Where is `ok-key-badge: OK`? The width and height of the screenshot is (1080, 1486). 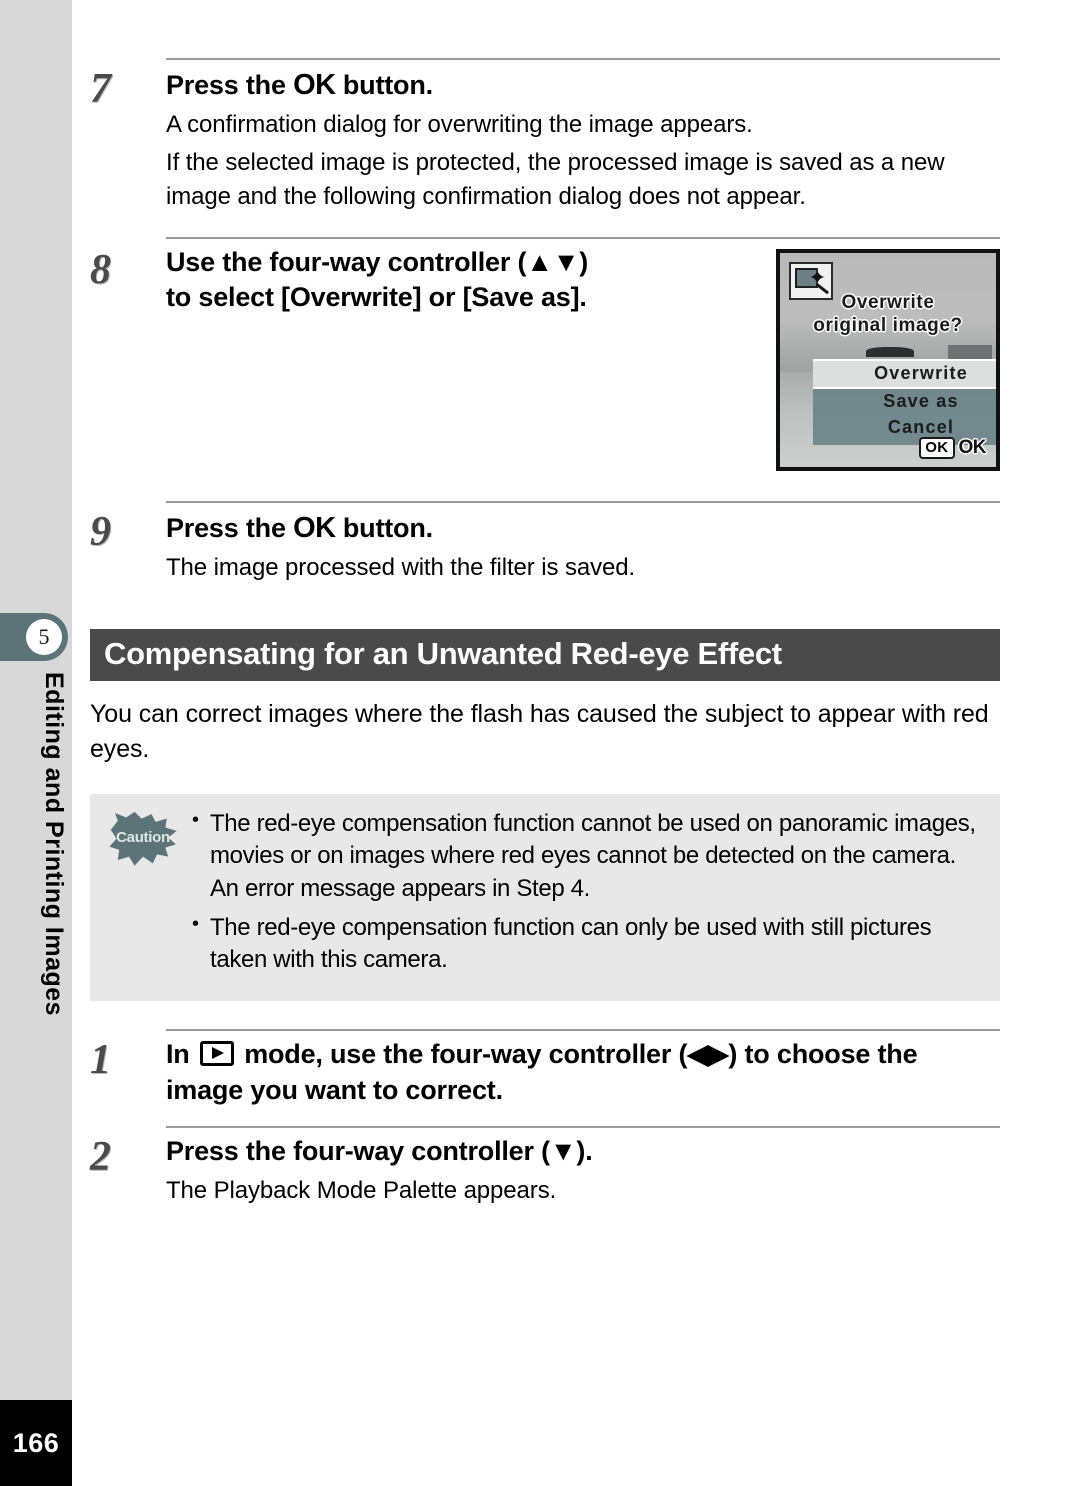
ok-key-badge: OK is located at coordinates (937, 447).